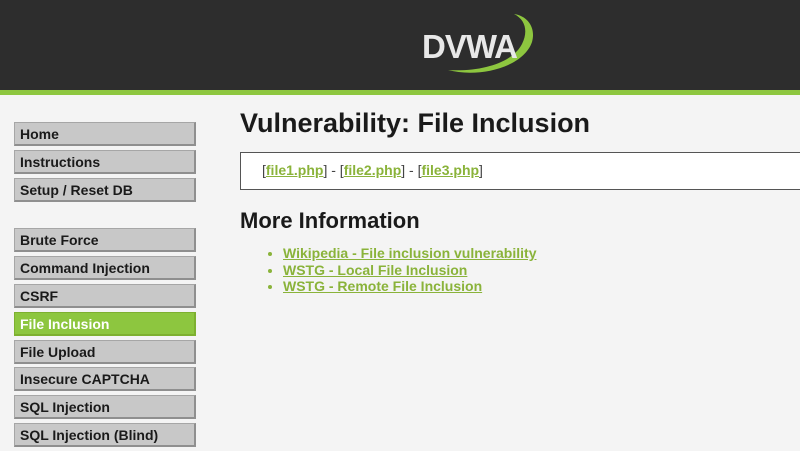 The height and width of the screenshot is (451, 800). I want to click on file2-link: file2.php, so click(373, 170).